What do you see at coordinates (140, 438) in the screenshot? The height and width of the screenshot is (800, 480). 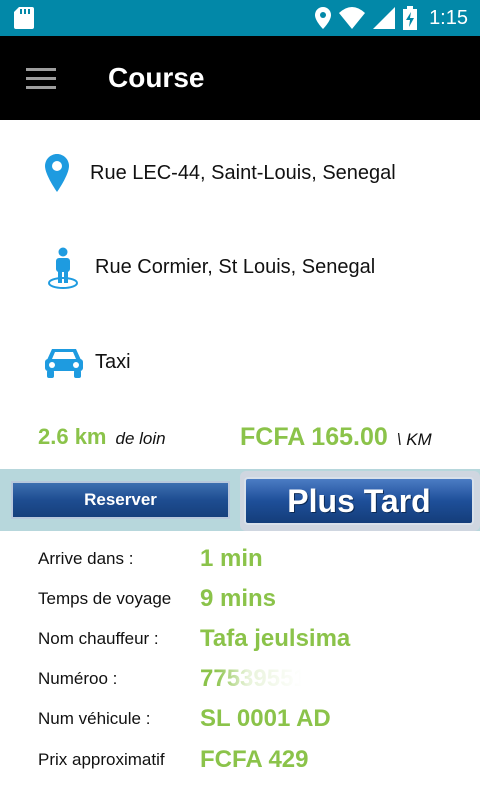 I see `distance-suffix: de loin` at bounding box center [140, 438].